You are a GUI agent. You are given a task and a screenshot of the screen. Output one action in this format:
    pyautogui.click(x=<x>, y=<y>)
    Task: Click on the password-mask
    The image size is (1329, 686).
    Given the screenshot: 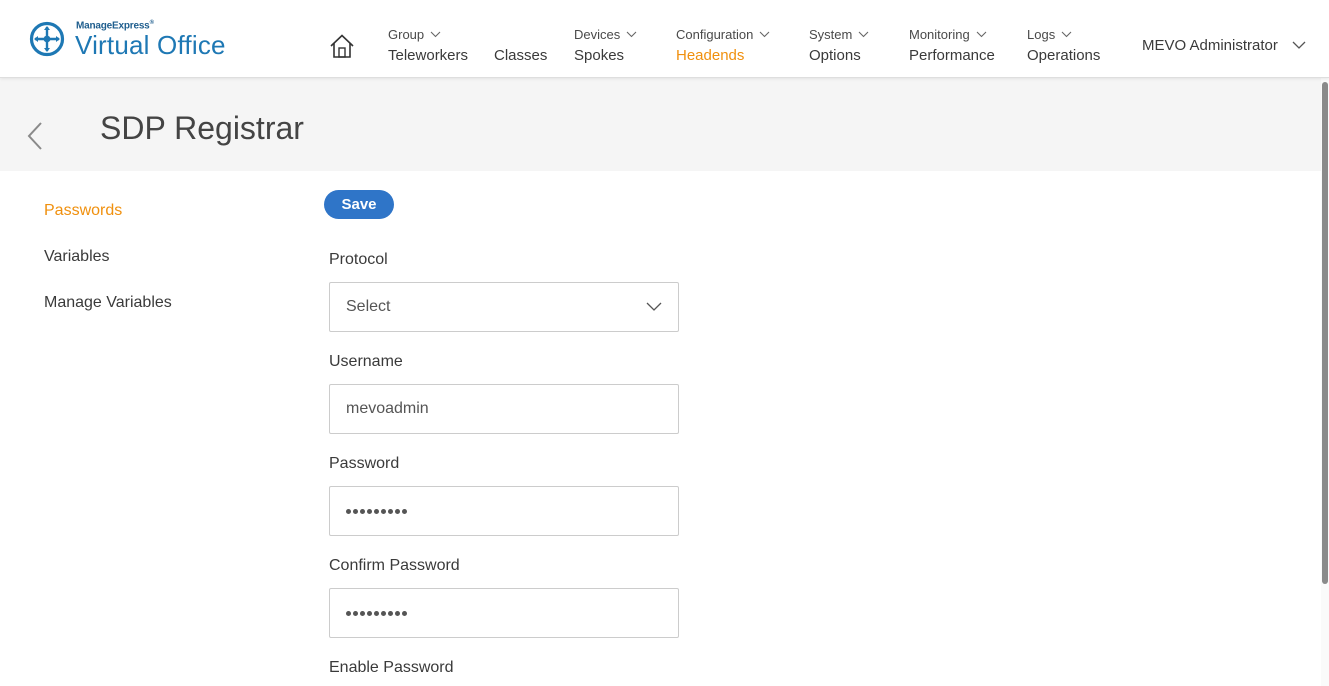 What is the action you would take?
    pyautogui.click(x=376, y=511)
    